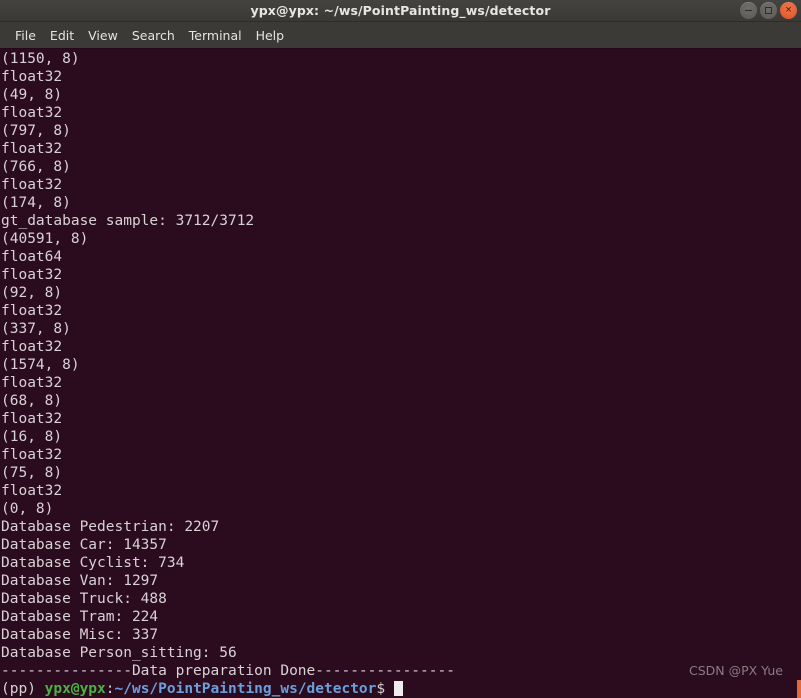 This screenshot has width=801, height=698. What do you see at coordinates (36, 203) in the screenshot?
I see `terminal-line: (174, 8)` at bounding box center [36, 203].